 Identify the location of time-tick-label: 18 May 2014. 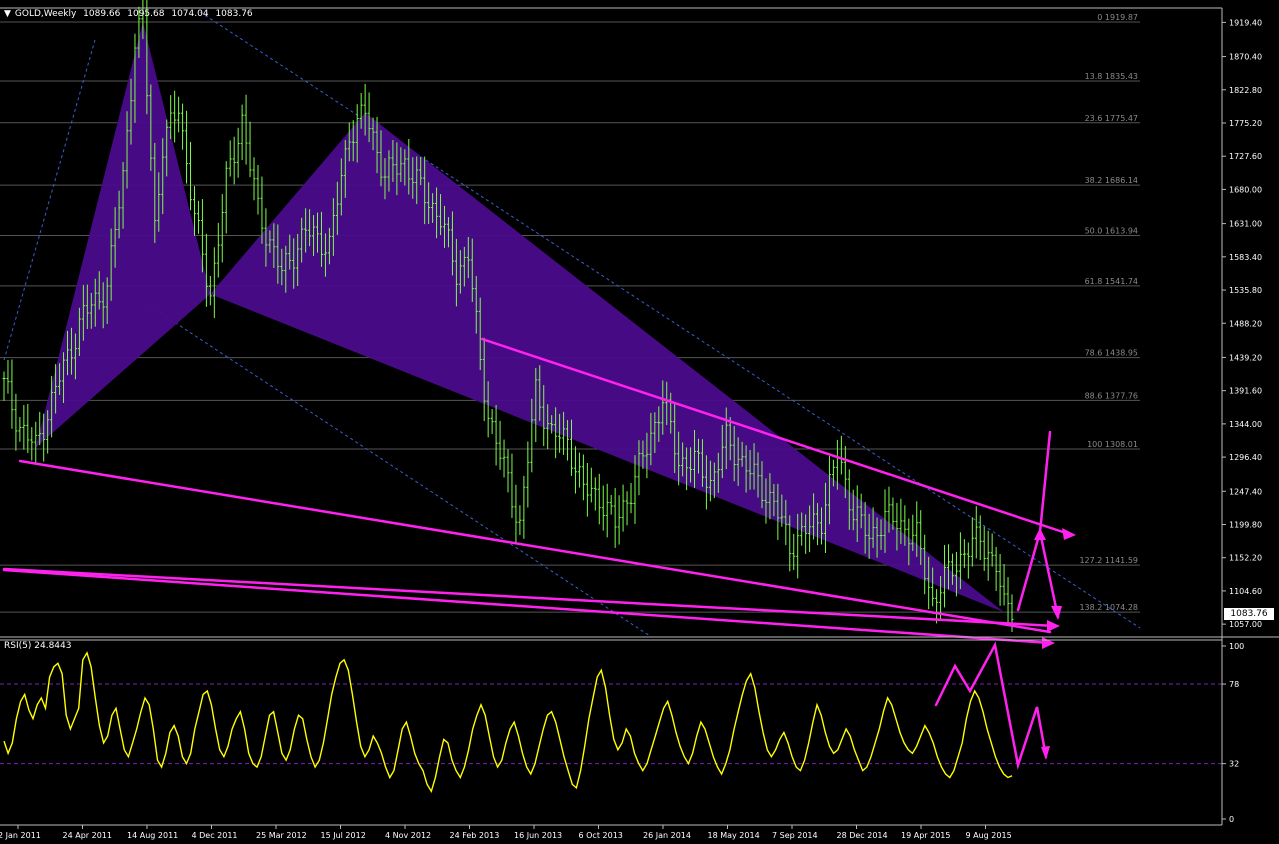
(734, 835).